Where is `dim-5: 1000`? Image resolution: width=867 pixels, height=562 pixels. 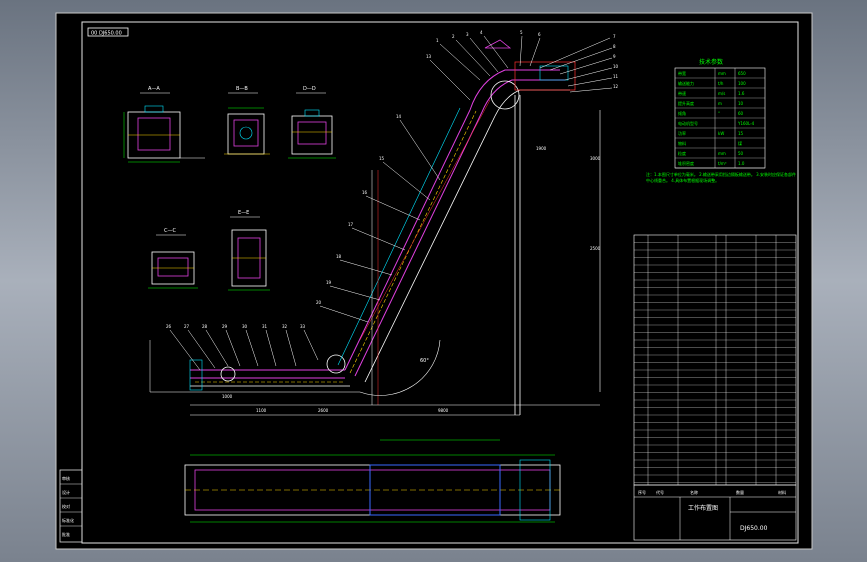
dim-5: 1000 is located at coordinates (227, 396).